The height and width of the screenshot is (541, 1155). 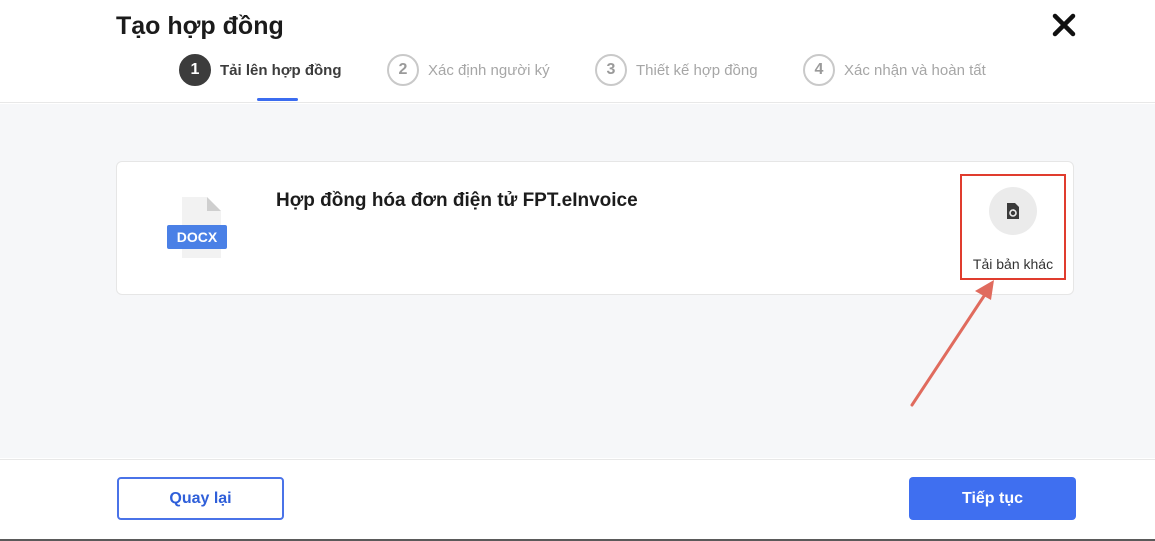 What do you see at coordinates (697, 70) in the screenshot?
I see `step-label: Thiết kế hợp đồng` at bounding box center [697, 70].